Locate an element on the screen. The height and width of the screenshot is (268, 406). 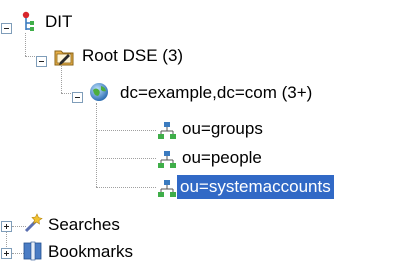
tree-item-root-dse: Root DSE (3) is located at coordinates (130, 59).